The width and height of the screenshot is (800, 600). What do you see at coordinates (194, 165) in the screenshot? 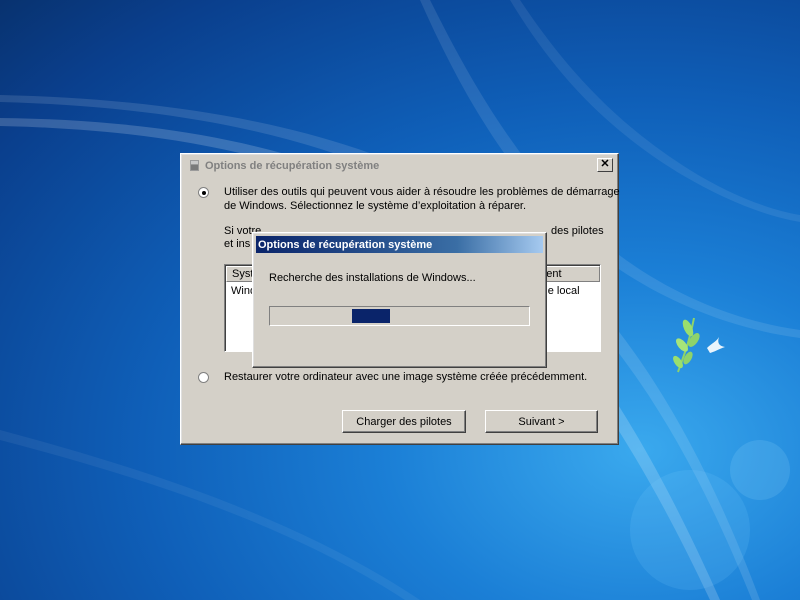
I see `shield-icon` at bounding box center [194, 165].